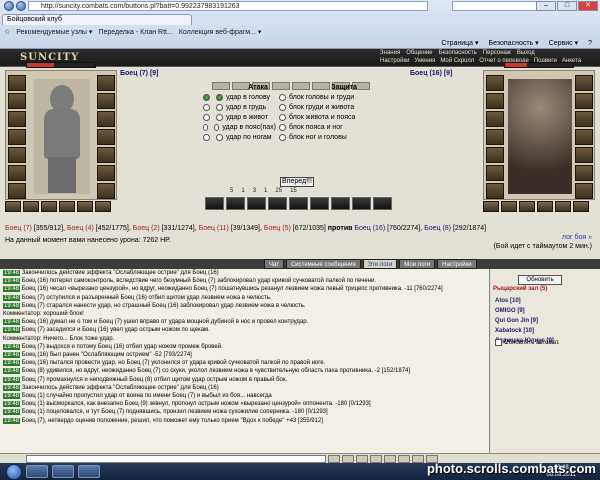 Image resolution: width=600 pixels, height=480 pixels. I want to click on left-team-member: Боец (5), so click(277, 228).